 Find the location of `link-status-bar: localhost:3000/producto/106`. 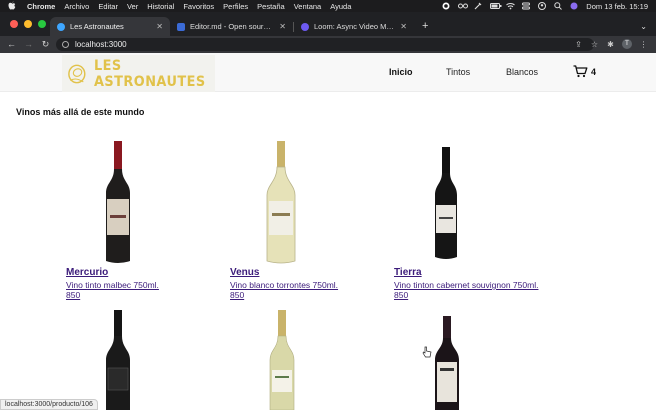

link-status-bar: localhost:3000/producto/106 is located at coordinates (49, 404).